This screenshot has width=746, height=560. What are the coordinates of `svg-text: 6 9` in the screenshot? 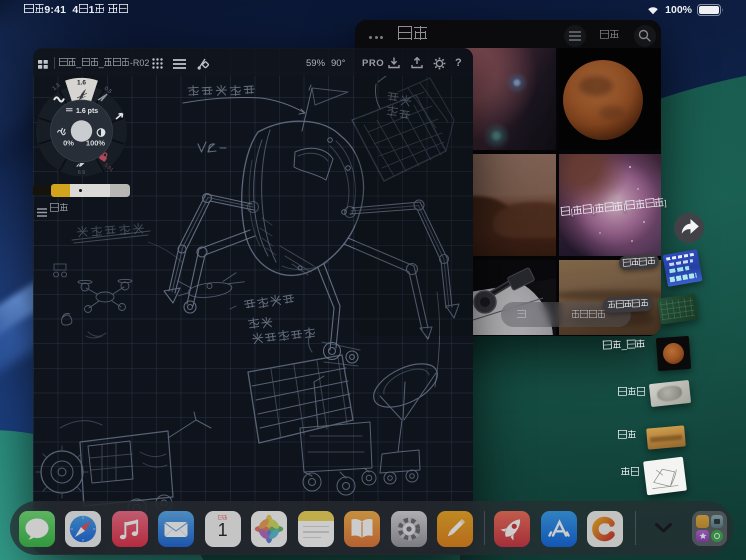 It's located at (81, 173).